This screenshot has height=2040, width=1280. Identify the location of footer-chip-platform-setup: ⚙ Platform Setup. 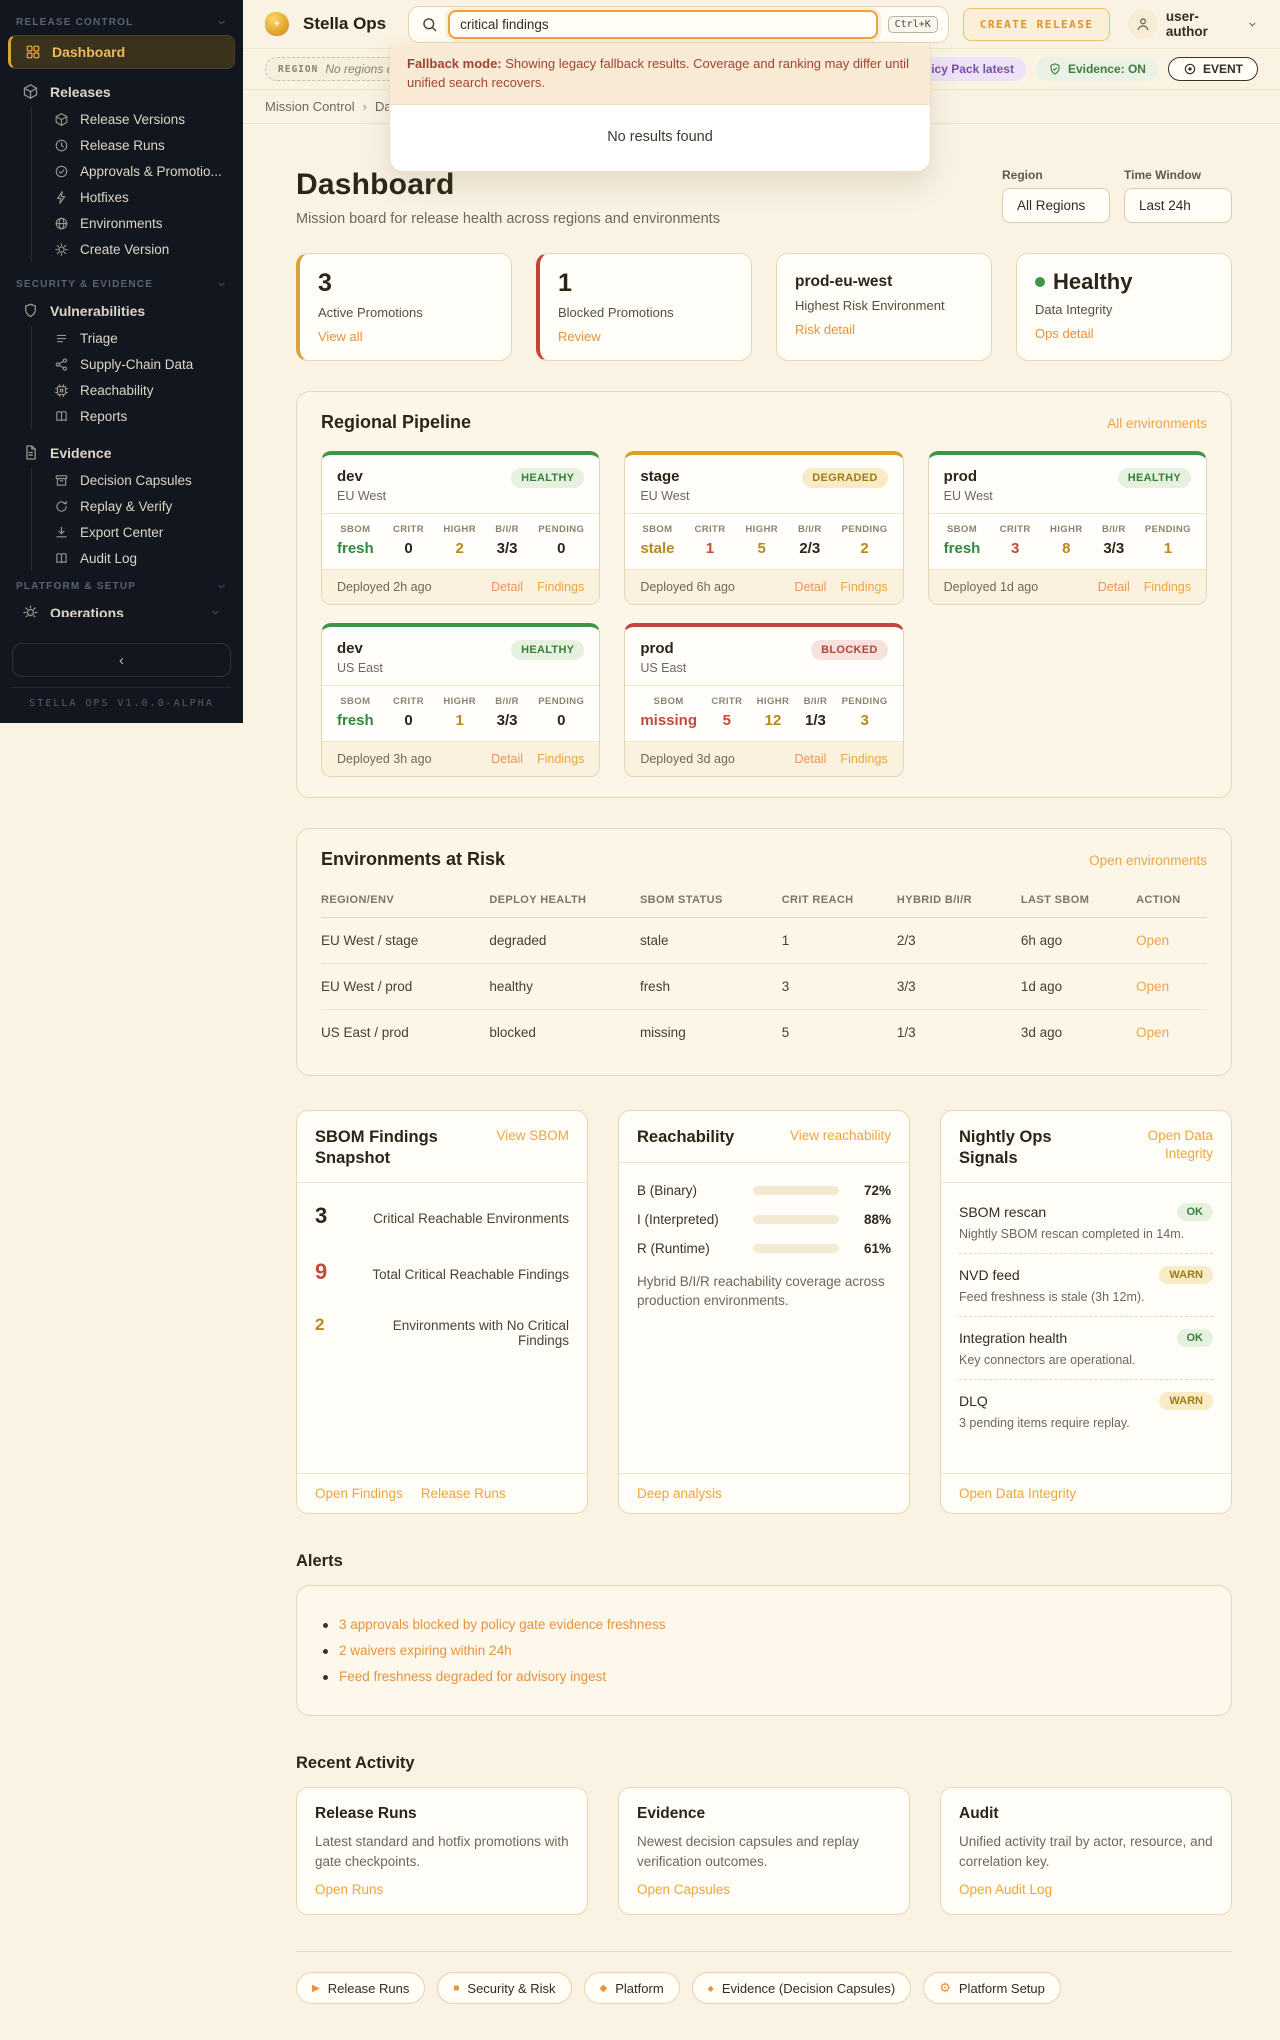
(992, 1988).